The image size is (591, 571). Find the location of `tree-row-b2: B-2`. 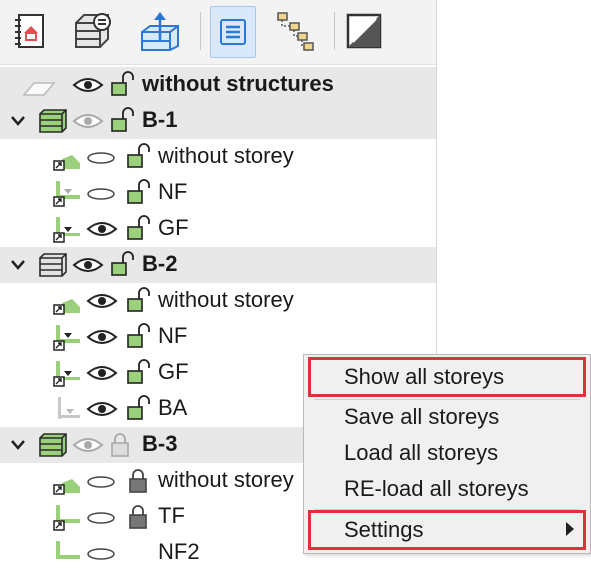

tree-row-b2: B-2 is located at coordinates (218, 265).